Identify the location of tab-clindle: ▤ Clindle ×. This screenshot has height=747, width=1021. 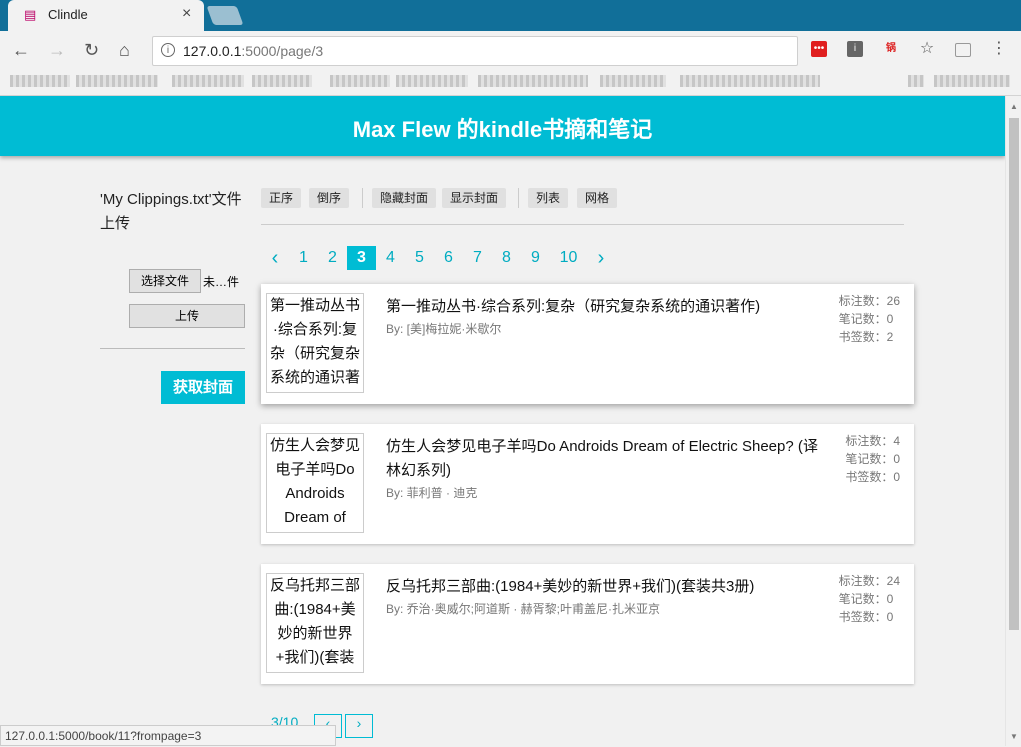
(106, 15).